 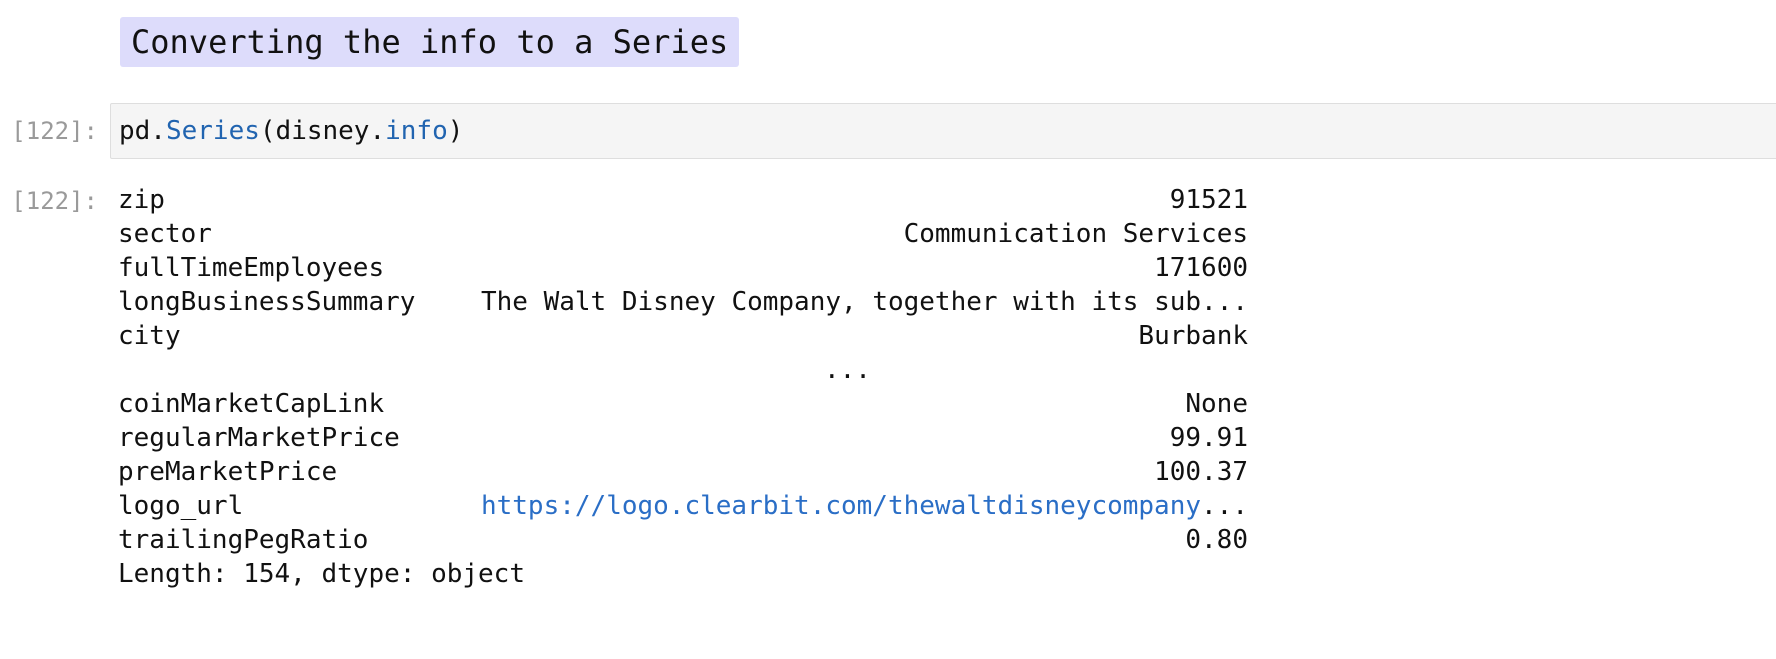 I want to click on series-value: None, so click(x=1216, y=404).